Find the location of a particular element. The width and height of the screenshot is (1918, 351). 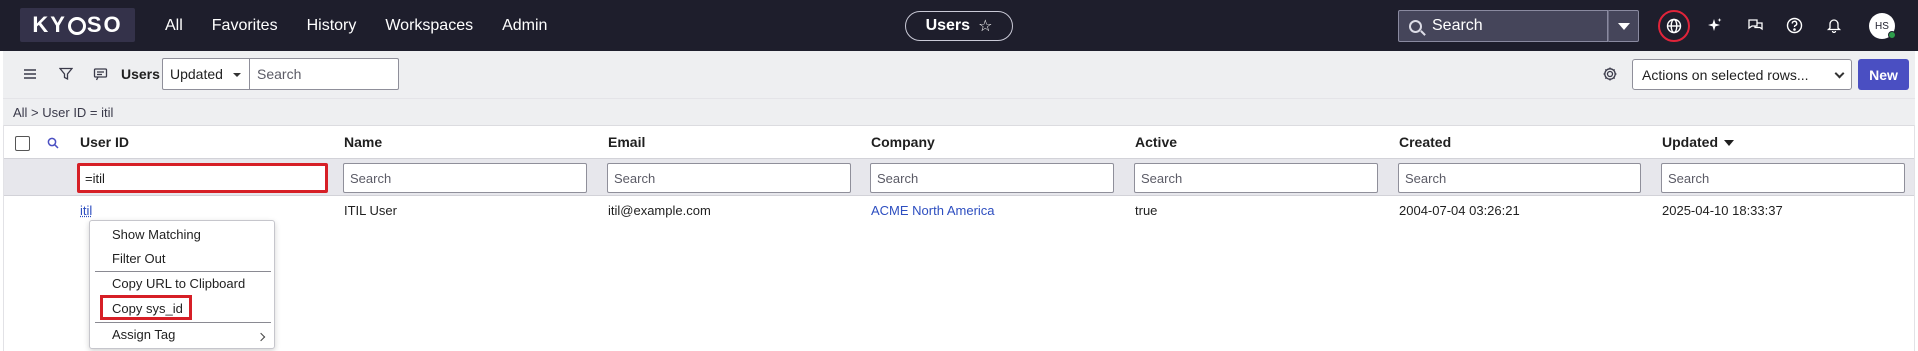

presence-status-dot is located at coordinates (1892, 35).